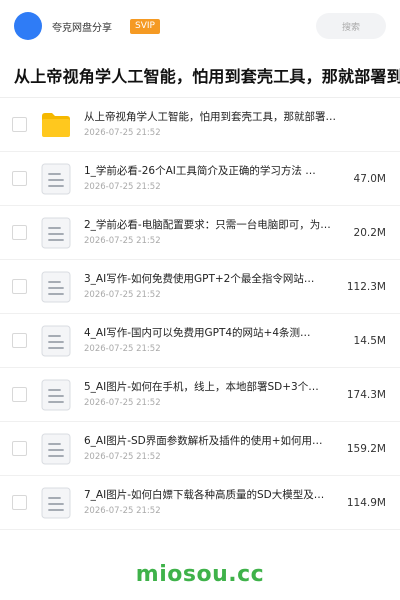  What do you see at coordinates (28, 26) in the screenshot?
I see `avatar` at bounding box center [28, 26].